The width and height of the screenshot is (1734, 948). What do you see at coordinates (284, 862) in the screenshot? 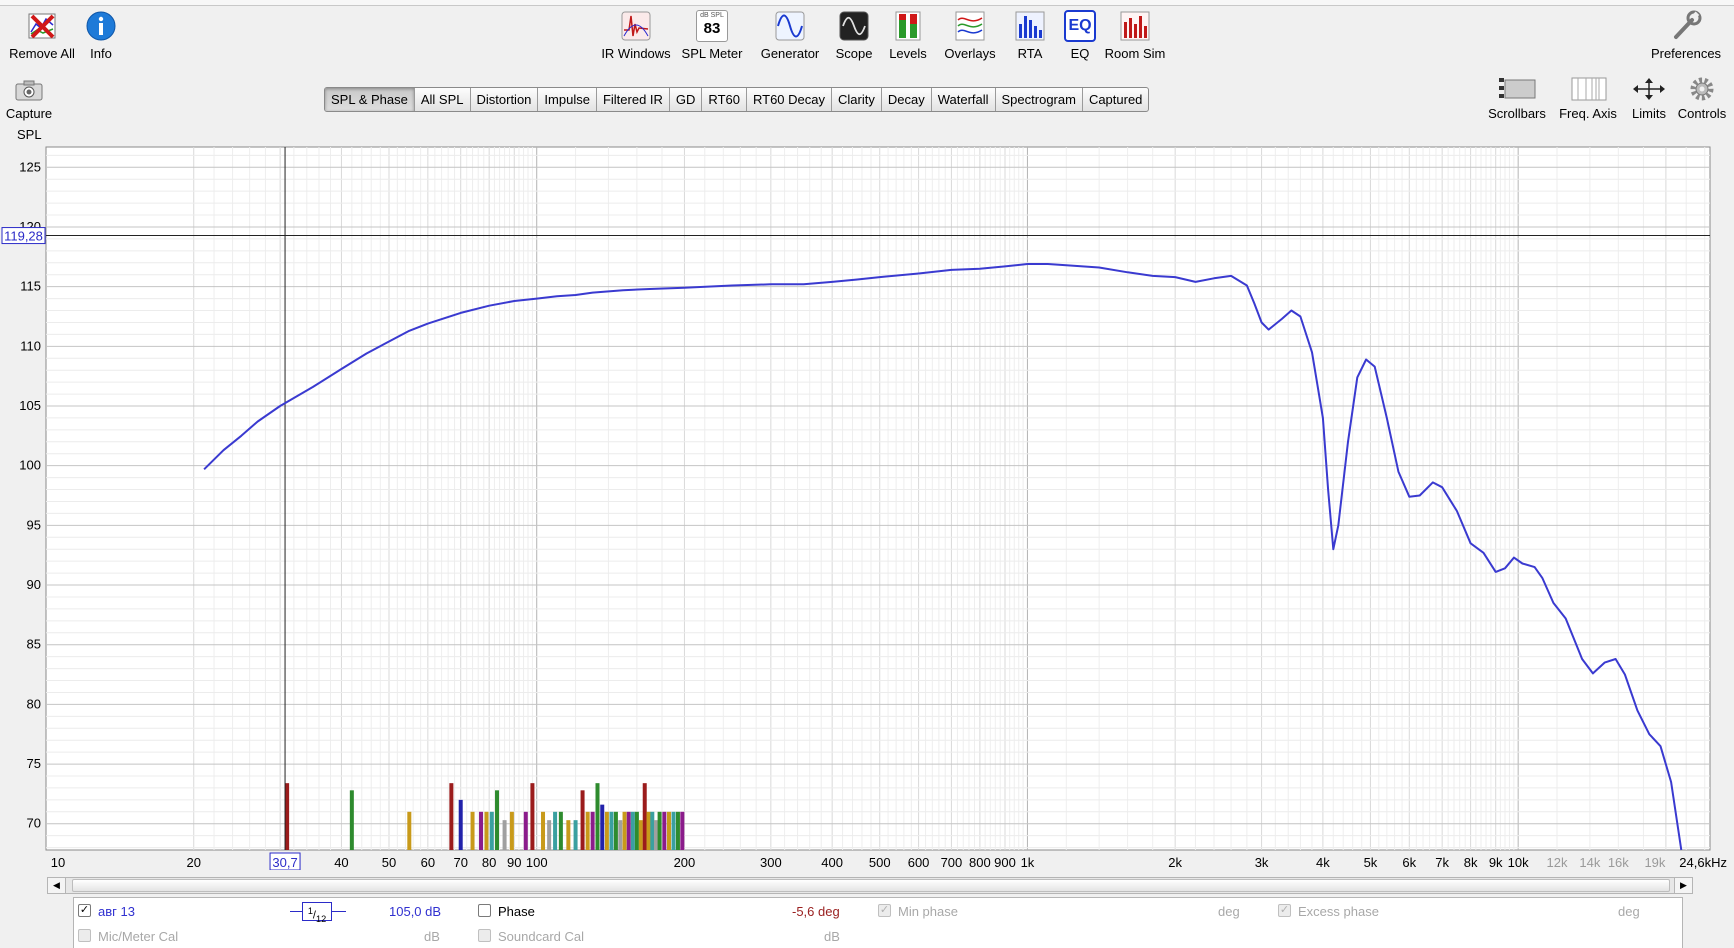
I see `cursor-x-readout: 30,7` at bounding box center [284, 862].